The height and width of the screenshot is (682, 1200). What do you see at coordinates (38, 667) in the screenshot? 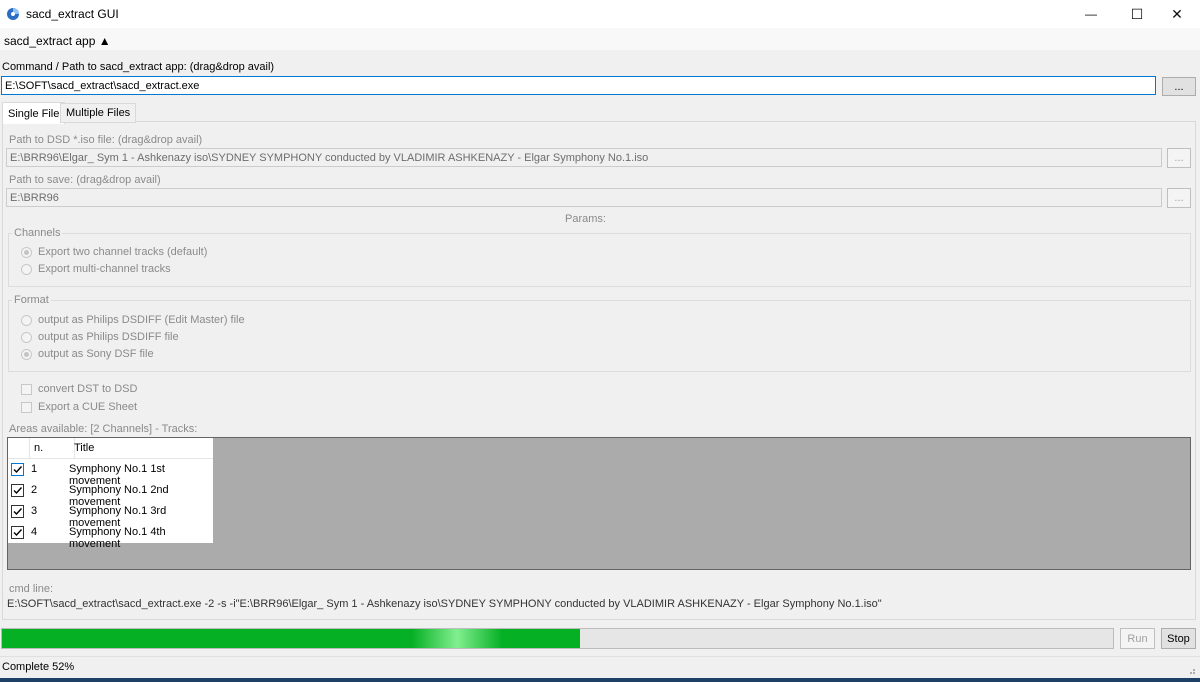
I see `status-text: Complete 52%` at bounding box center [38, 667].